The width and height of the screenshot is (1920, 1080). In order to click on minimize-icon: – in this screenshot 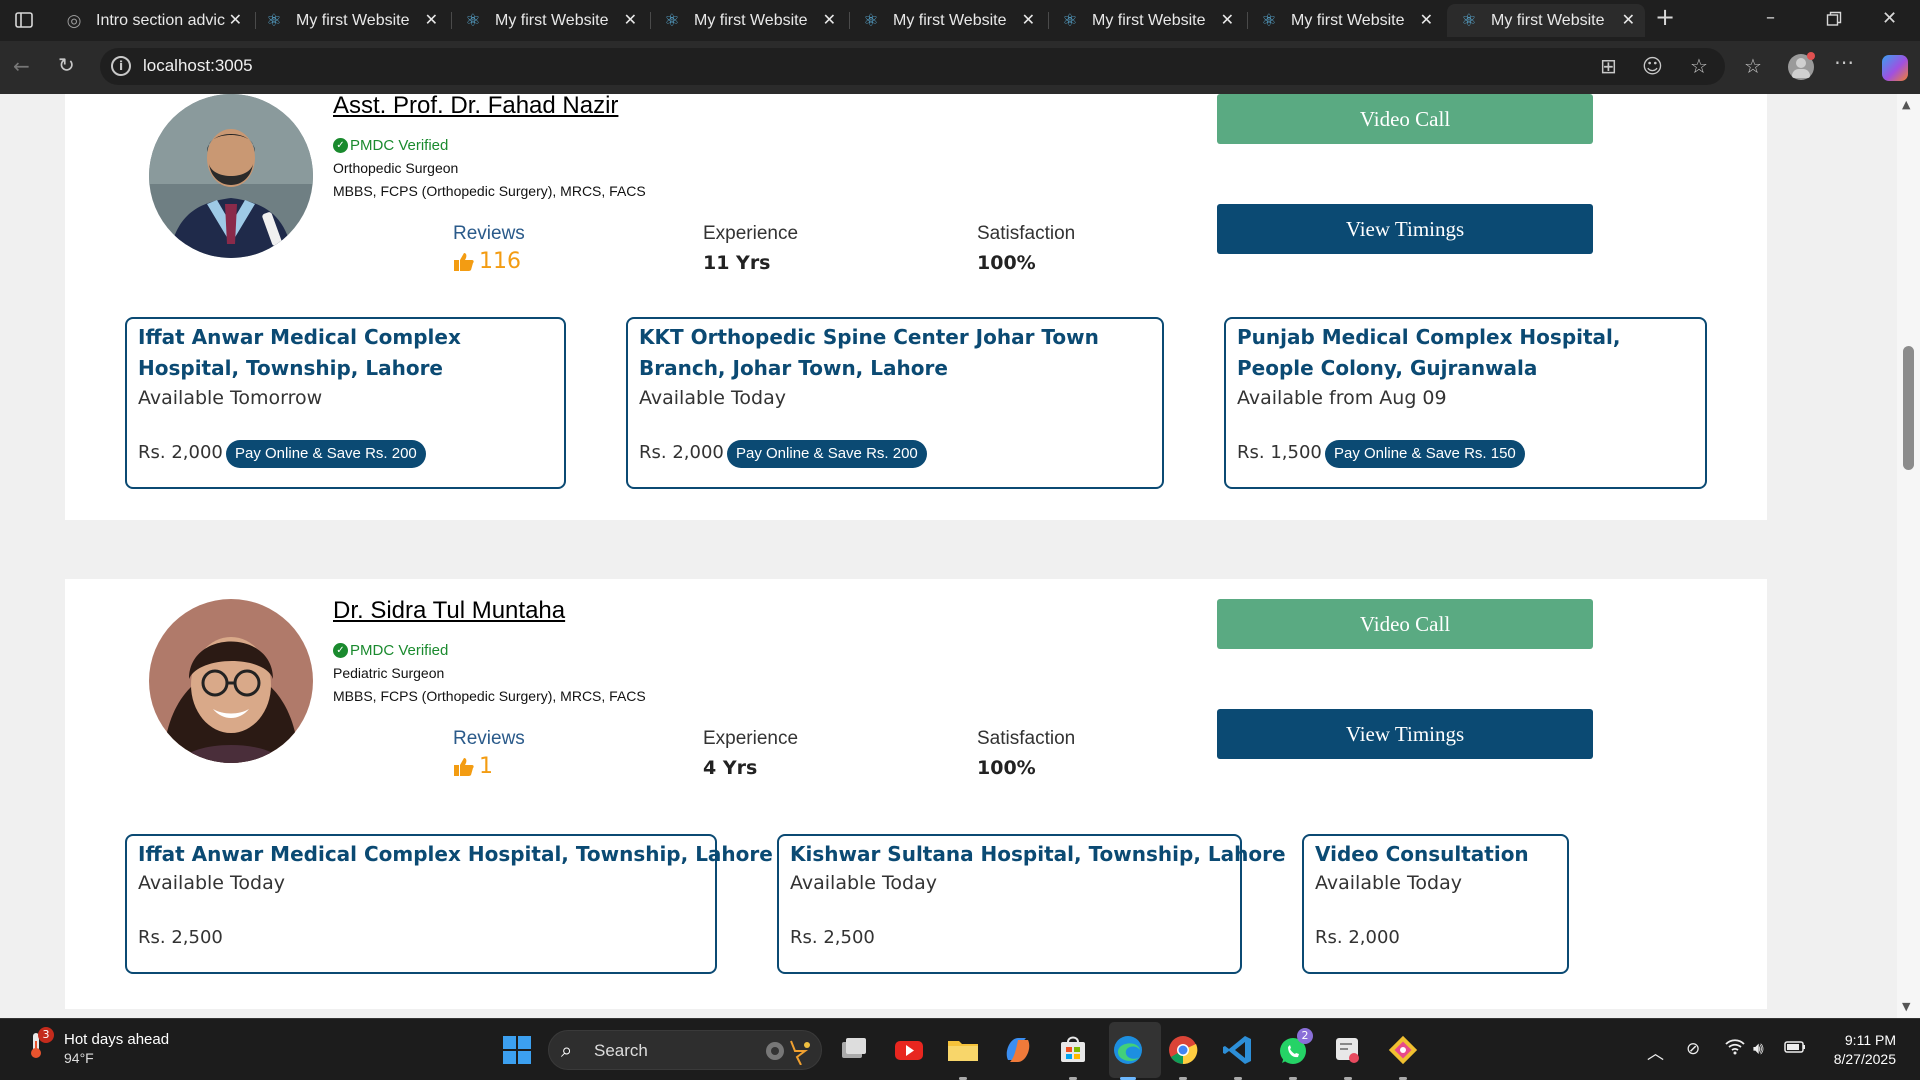, I will do `click(1770, 18)`.